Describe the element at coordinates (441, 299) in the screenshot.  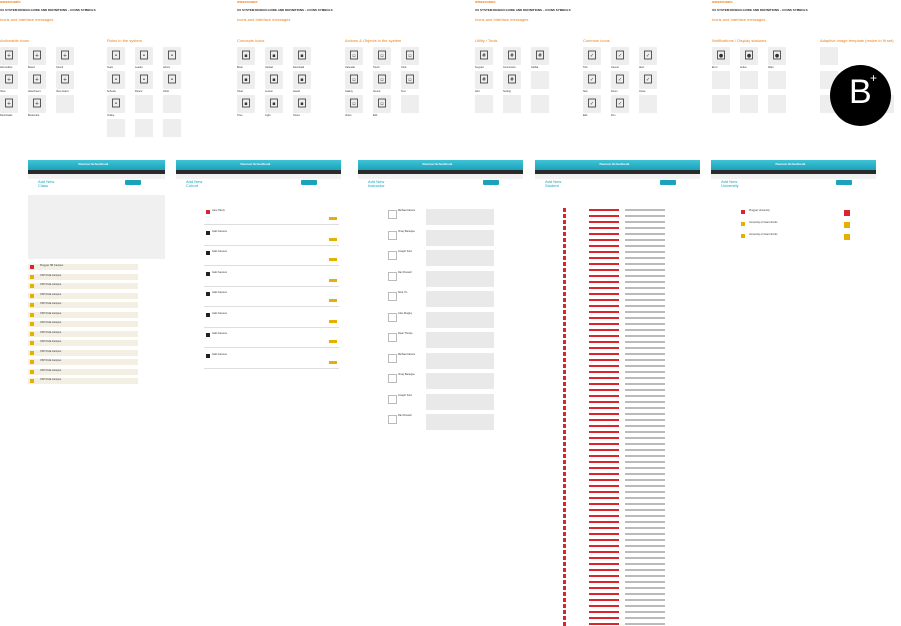
I see `list-item: Nina Yin` at that location.